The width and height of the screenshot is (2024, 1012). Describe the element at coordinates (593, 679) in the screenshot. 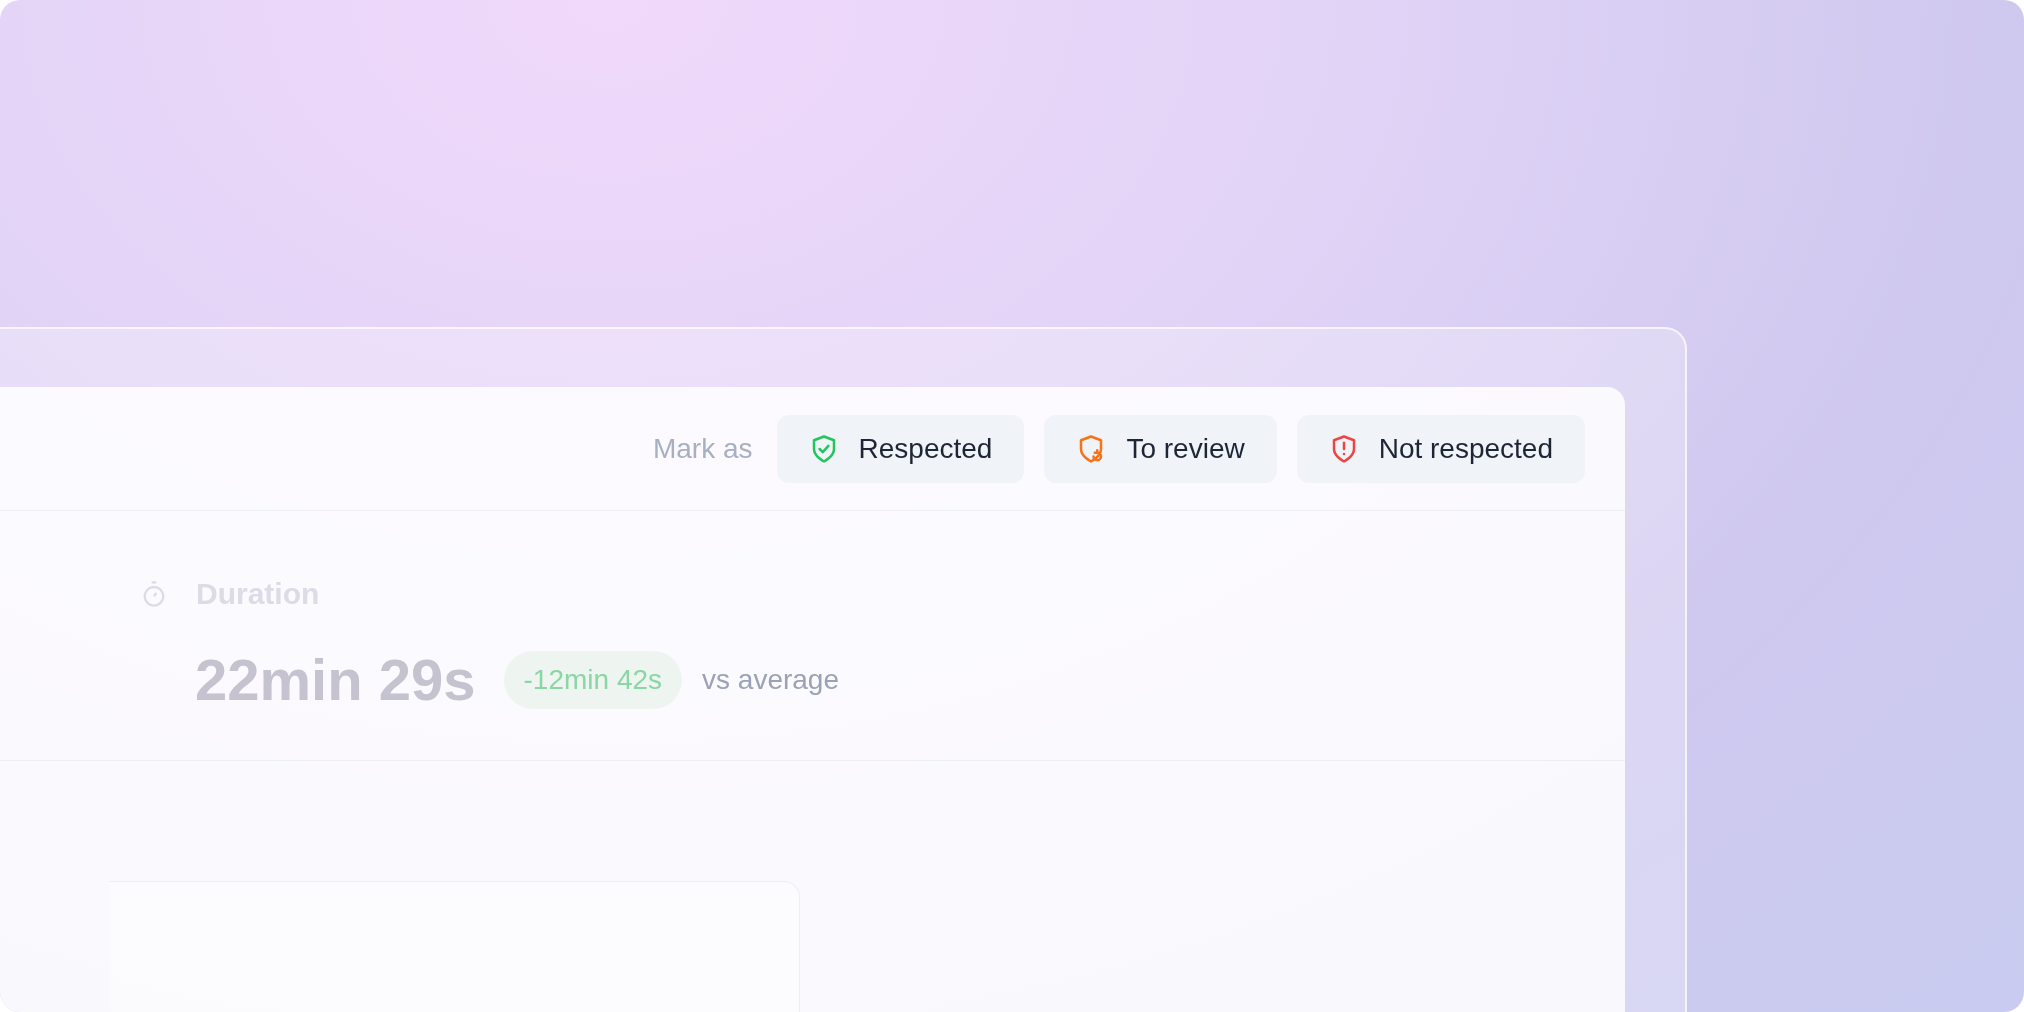

I see `delta-badge: -12min 42s` at that location.